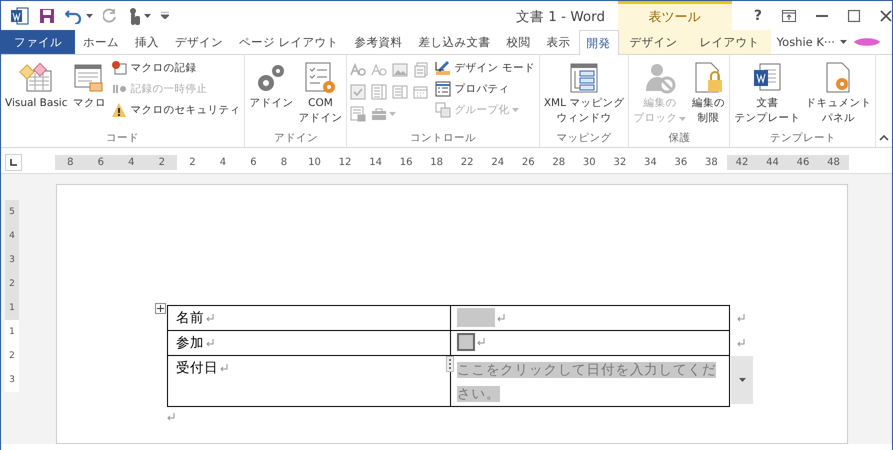 The image size is (893, 450). What do you see at coordinates (884, 138) in the screenshot?
I see `collapse-icon` at bounding box center [884, 138].